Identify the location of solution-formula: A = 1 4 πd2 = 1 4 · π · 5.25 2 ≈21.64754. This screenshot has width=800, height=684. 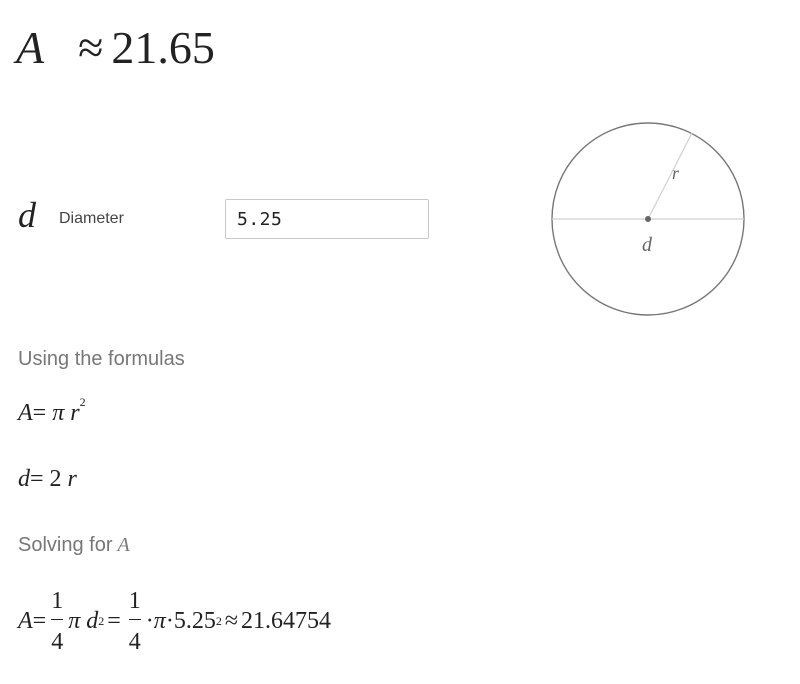
(174, 621).